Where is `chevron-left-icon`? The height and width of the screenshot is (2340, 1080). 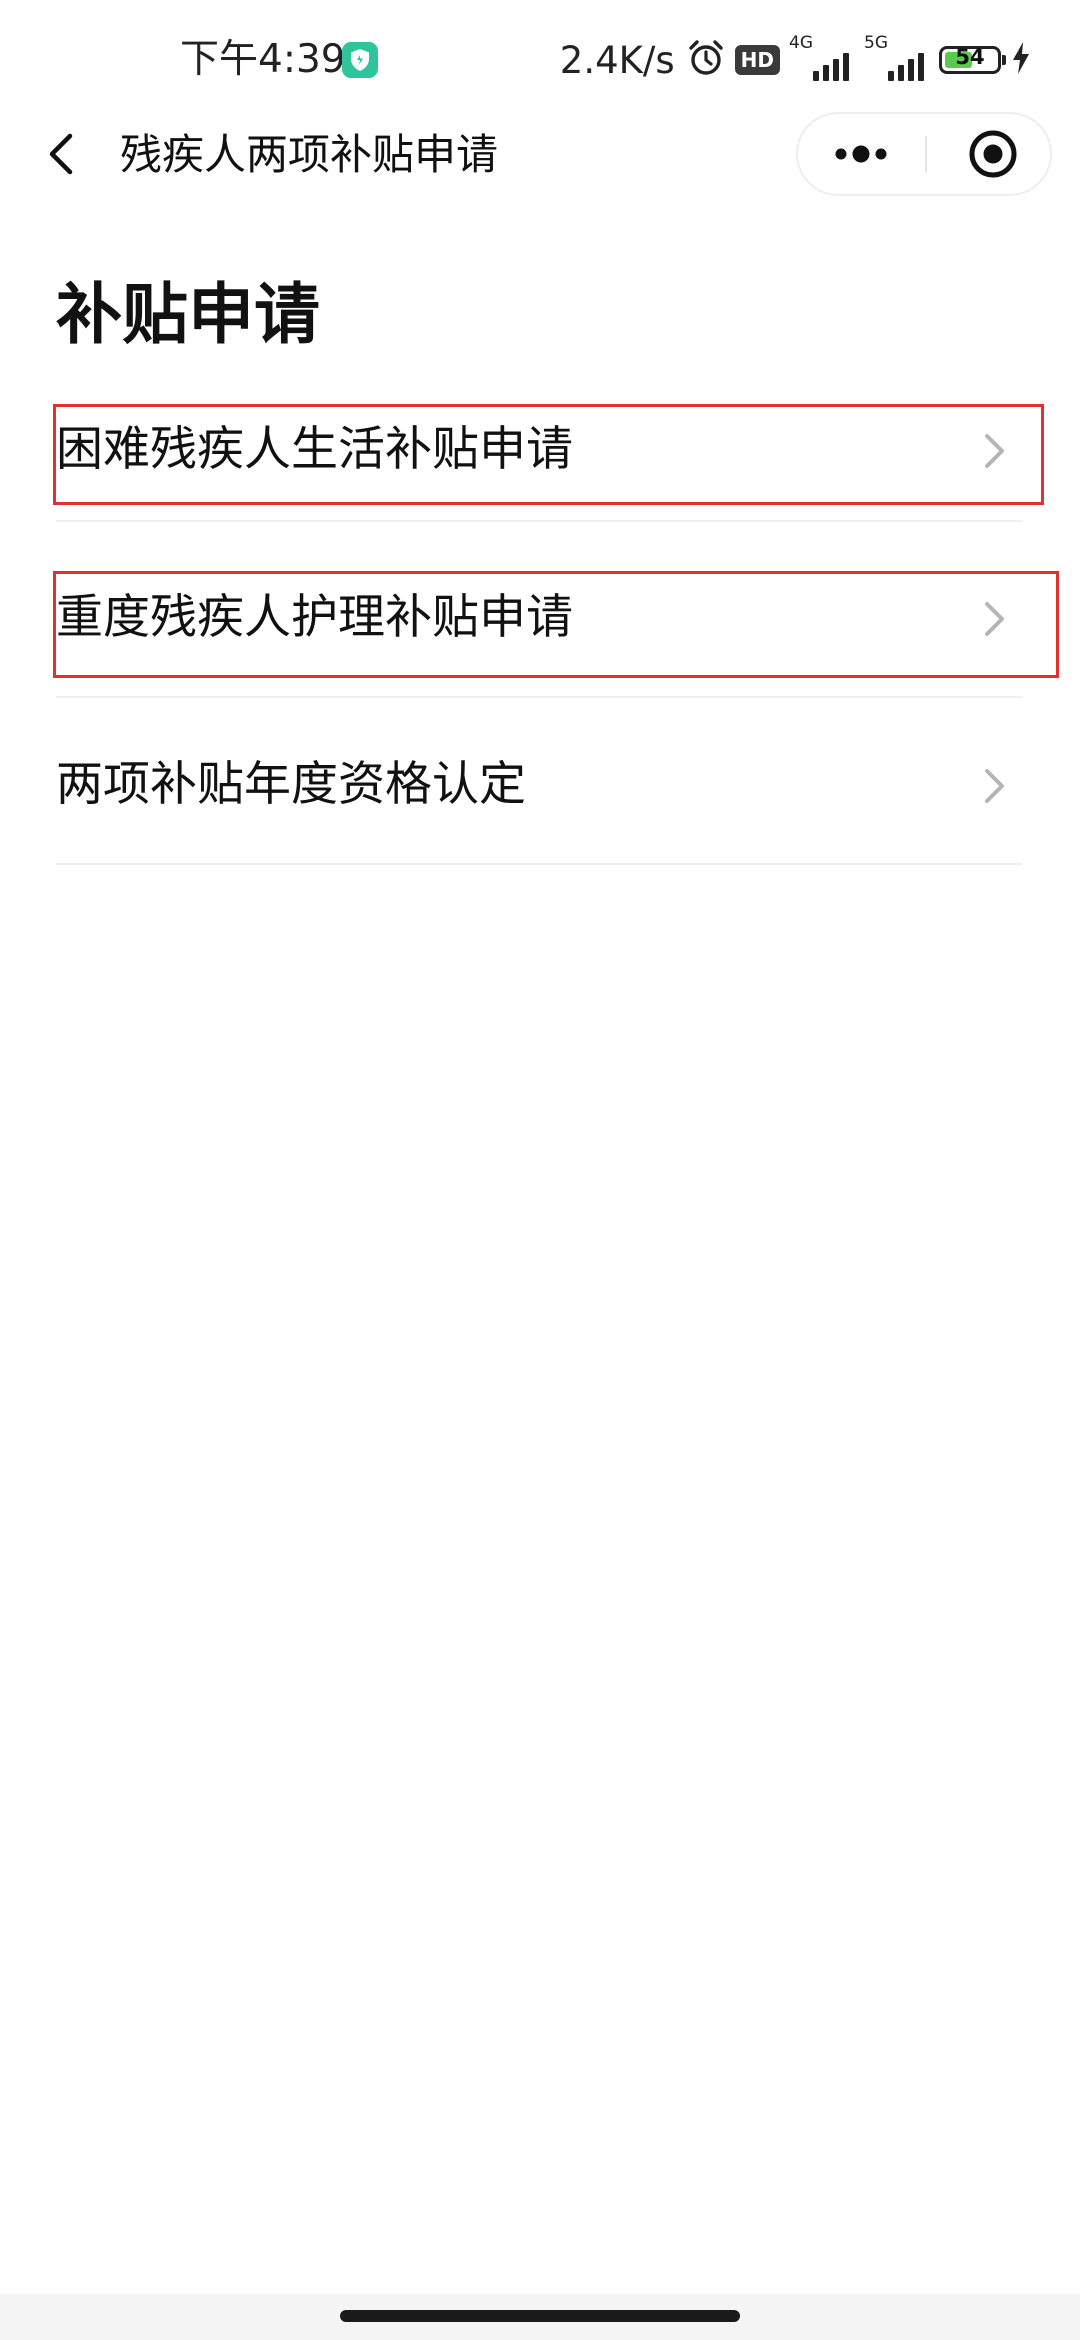 chevron-left-icon is located at coordinates (61, 154).